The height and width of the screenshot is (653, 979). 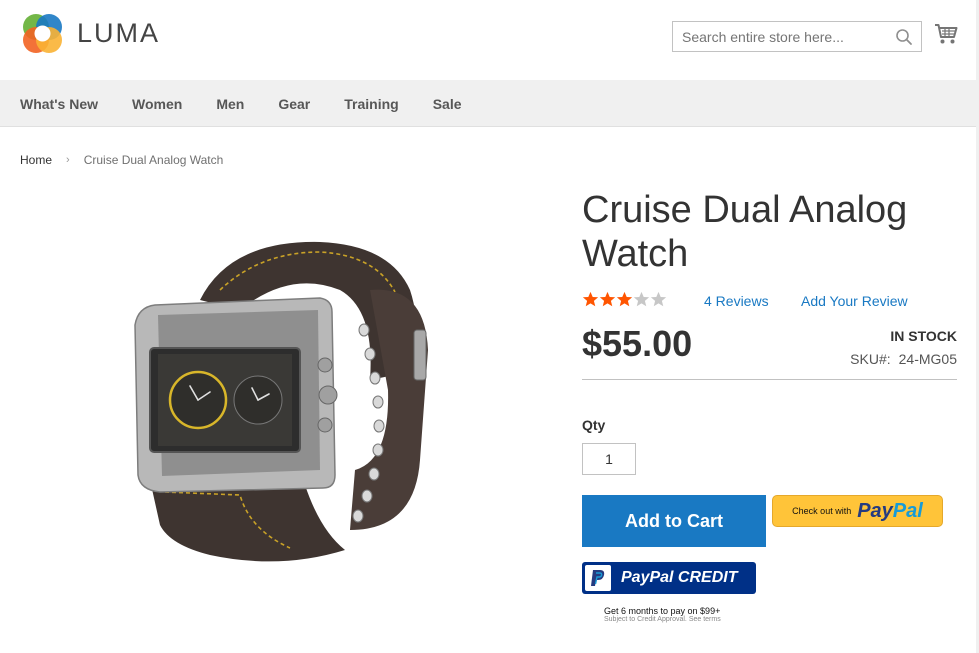 I want to click on nav-item-whats-new: What's New, so click(x=59, y=104).